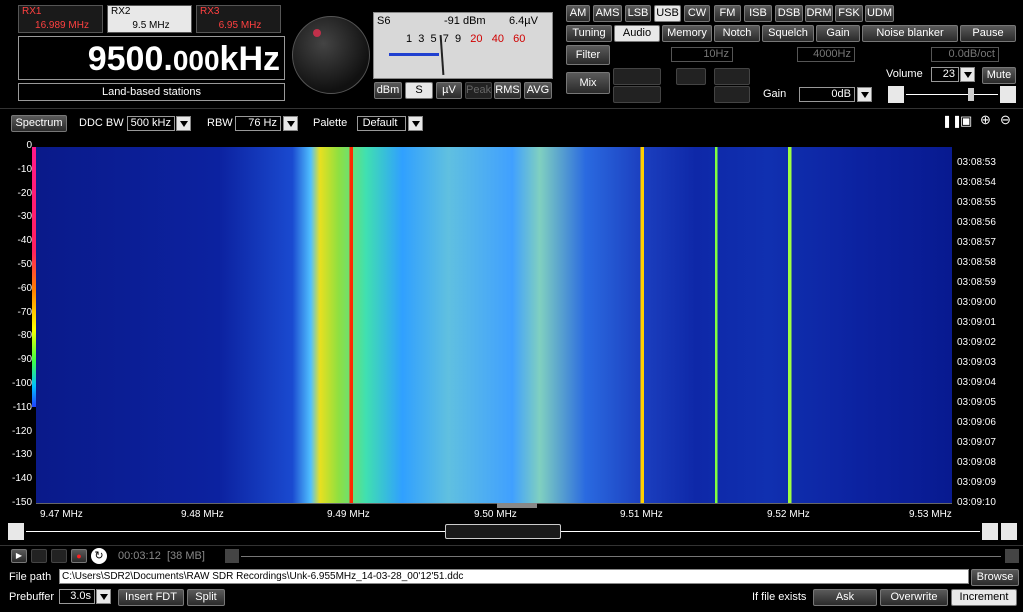 This screenshot has height=612, width=1023. Describe the element at coordinates (103, 596) in the screenshot. I see `prebuffer-dropdown-icon` at that location.